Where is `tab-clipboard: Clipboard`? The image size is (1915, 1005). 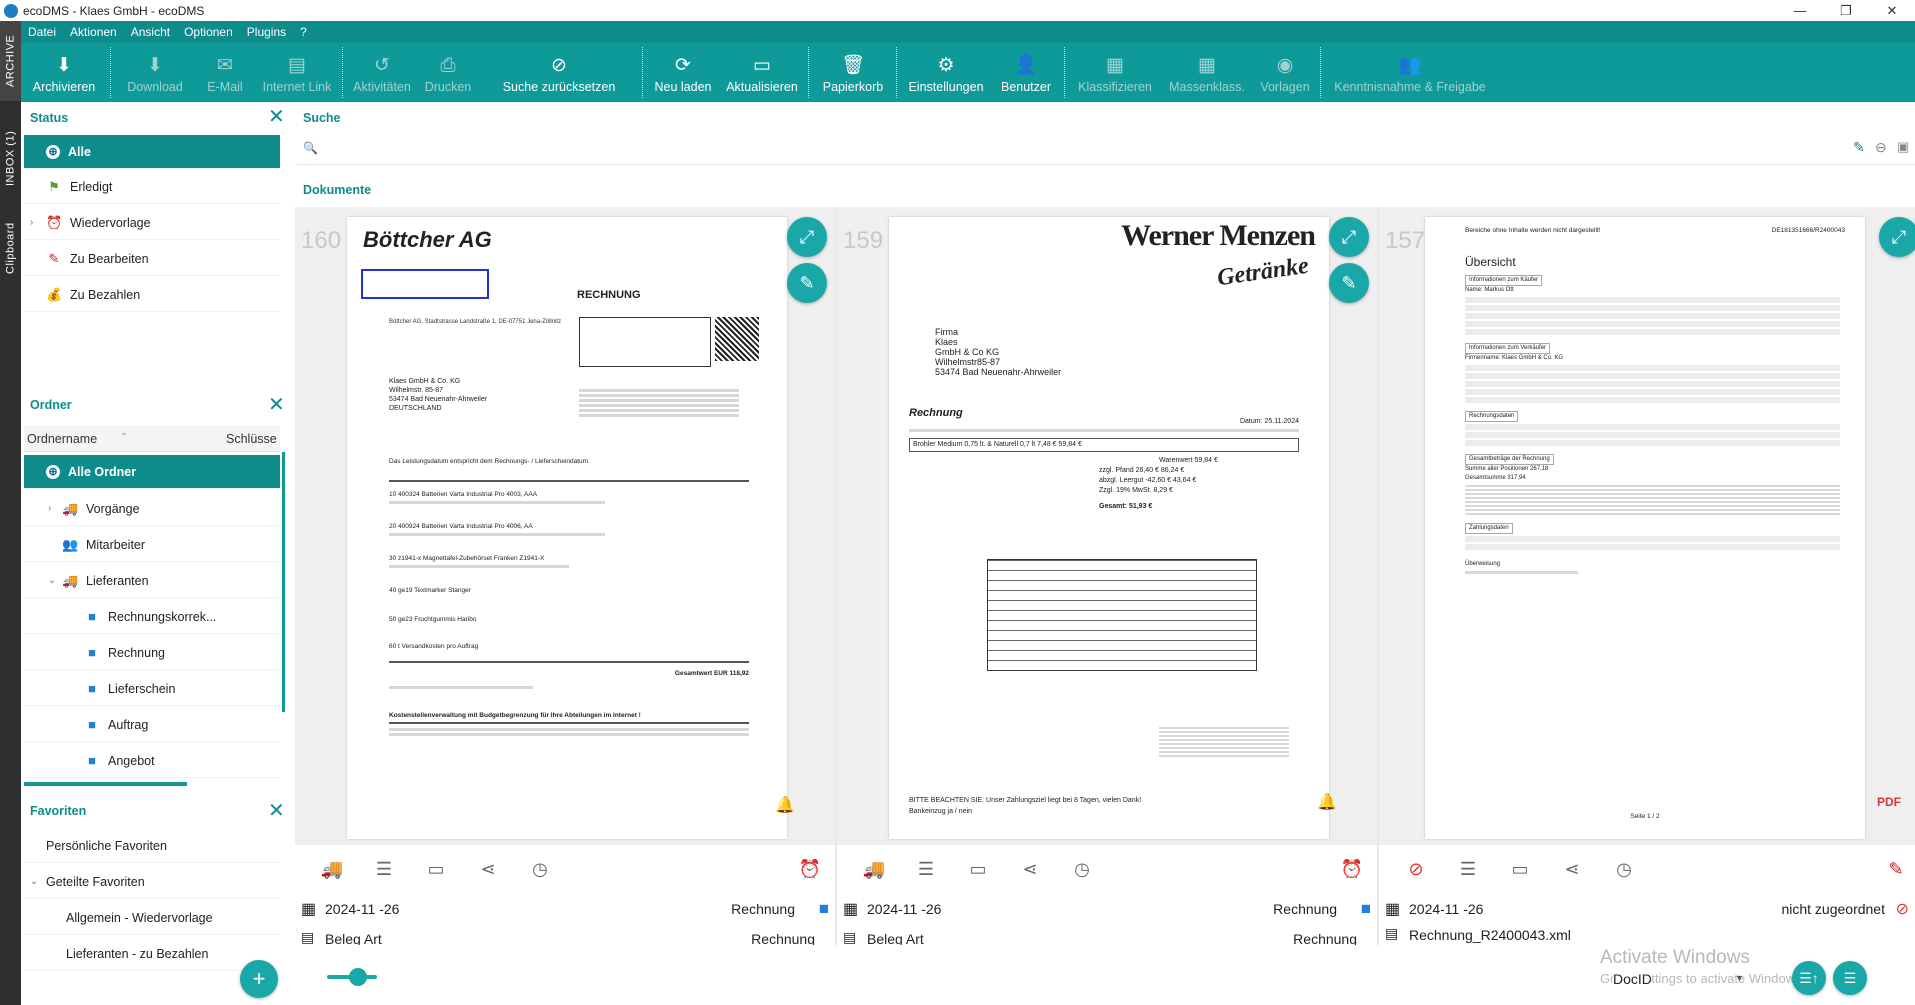
tab-clipboard: Clipboard is located at coordinates (10, 248).